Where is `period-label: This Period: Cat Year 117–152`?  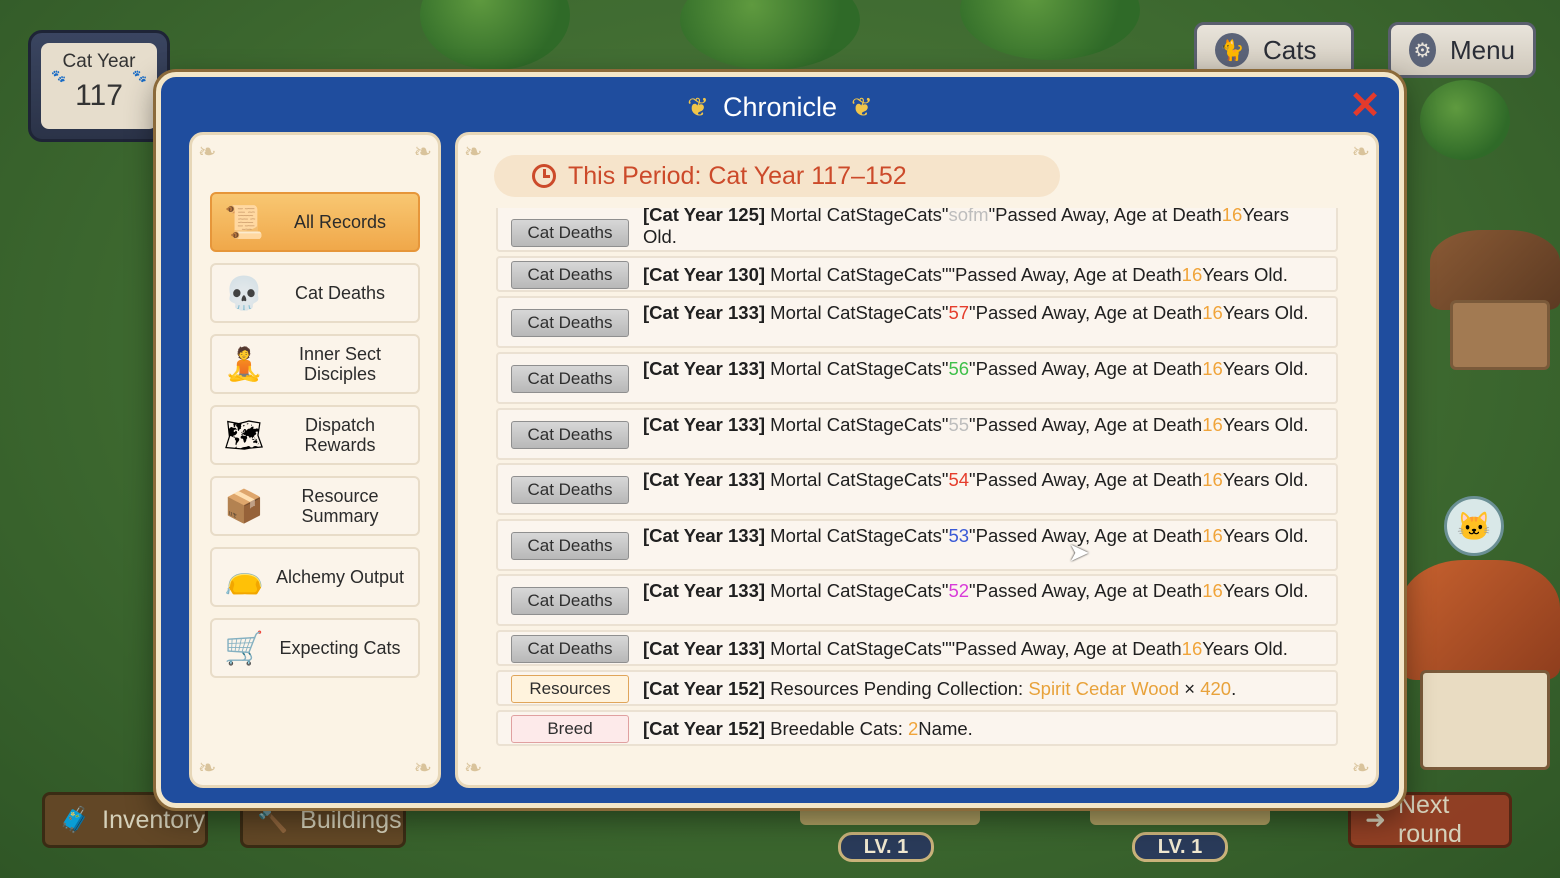
period-label: This Period: Cat Year 117–152 is located at coordinates (737, 175).